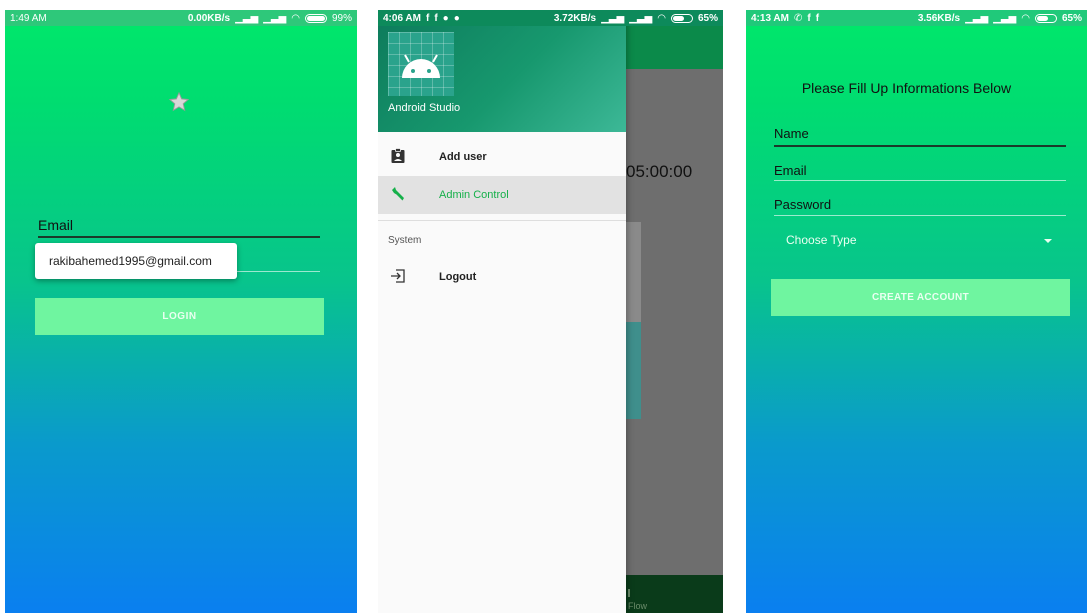 The height and width of the screenshot is (613, 1087). Describe the element at coordinates (179, 316) in the screenshot. I see `login-button: LOGIN` at that location.